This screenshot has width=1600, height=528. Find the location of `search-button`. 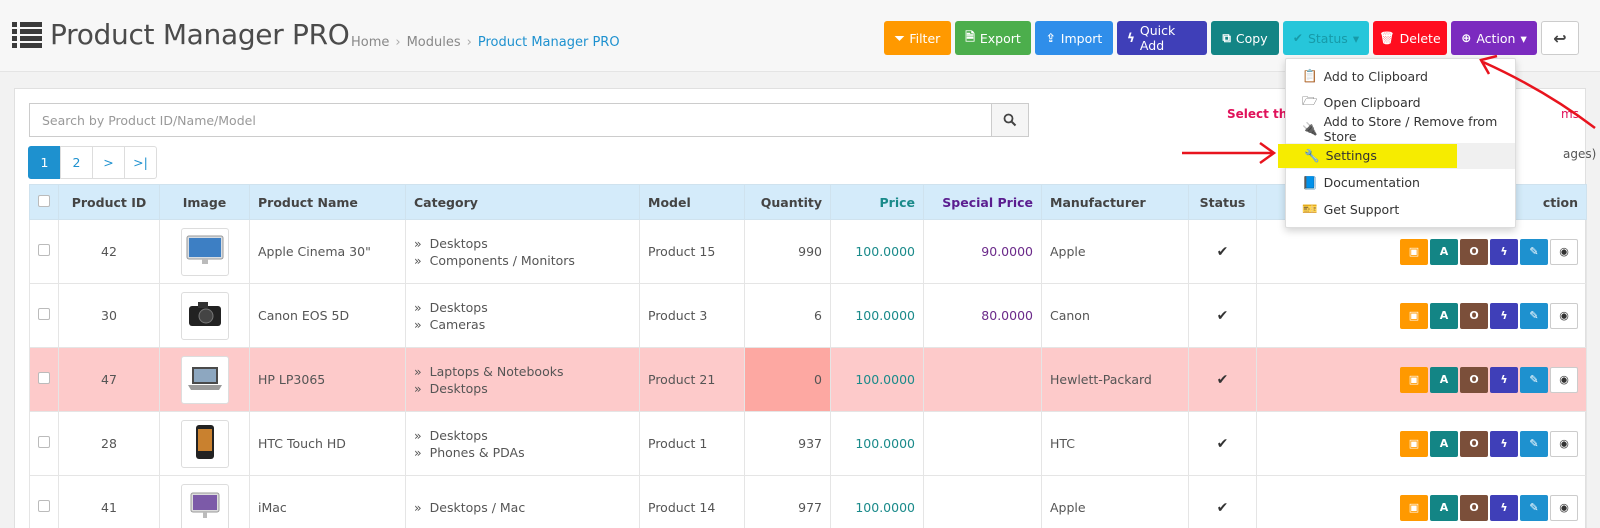

search-button is located at coordinates (1010, 120).